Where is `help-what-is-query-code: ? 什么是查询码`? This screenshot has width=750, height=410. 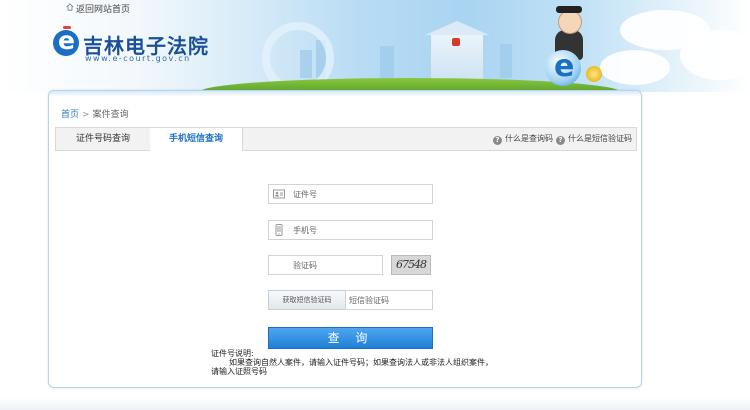 help-what-is-query-code: ? 什么是查询码 is located at coordinates (523, 139).